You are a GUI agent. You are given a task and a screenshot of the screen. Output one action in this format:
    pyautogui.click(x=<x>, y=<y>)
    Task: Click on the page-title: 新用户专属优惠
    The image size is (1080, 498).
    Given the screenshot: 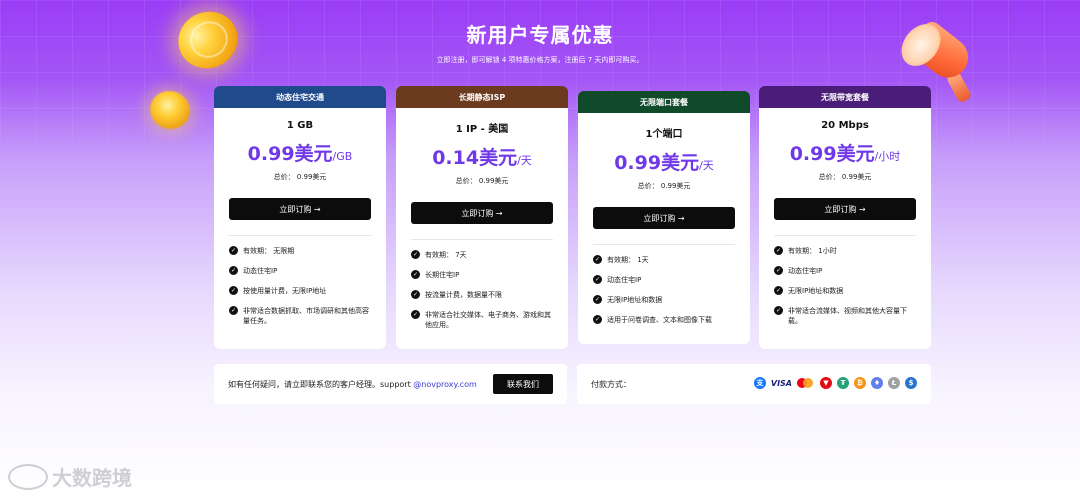 What is the action you would take?
    pyautogui.click(x=540, y=35)
    